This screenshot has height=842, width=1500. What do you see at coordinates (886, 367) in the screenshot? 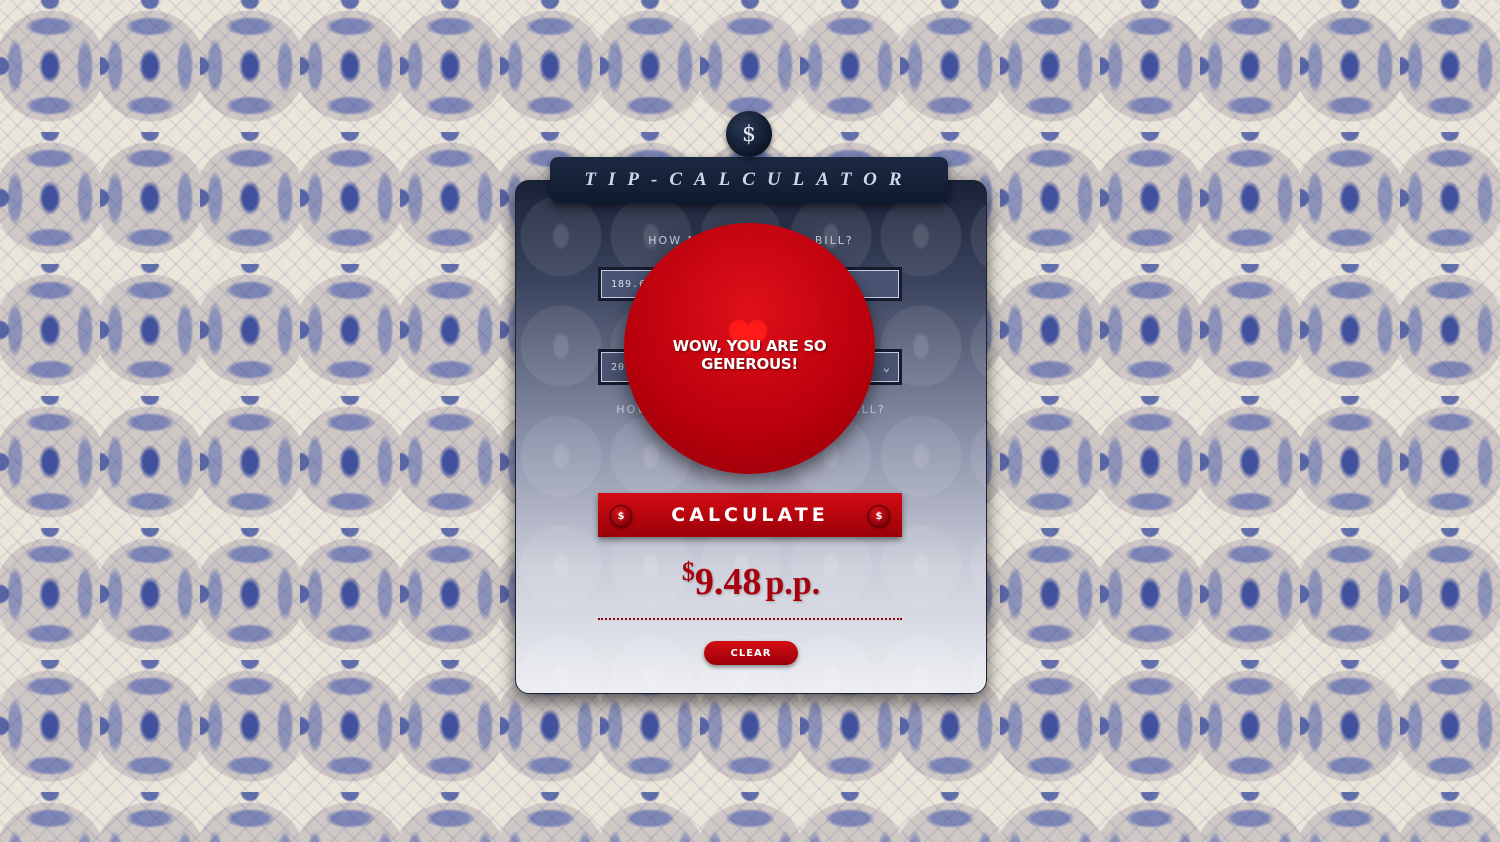
I see `chevron-down-icon: ⌄` at bounding box center [886, 367].